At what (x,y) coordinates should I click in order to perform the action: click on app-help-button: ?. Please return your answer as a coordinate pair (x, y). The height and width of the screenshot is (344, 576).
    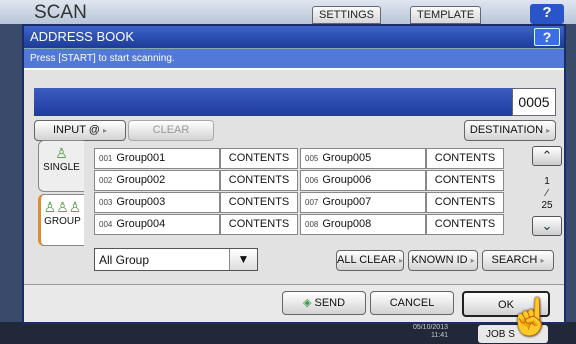
    Looking at the image, I should click on (547, 14).